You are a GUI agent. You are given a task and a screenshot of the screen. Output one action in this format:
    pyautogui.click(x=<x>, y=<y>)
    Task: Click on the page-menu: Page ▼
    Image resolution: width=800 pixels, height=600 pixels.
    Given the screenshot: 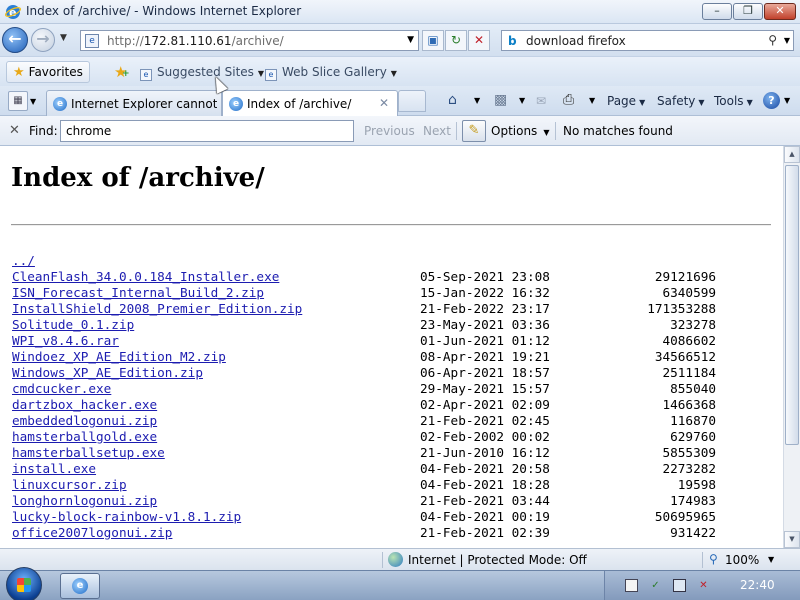 What is the action you would take?
    pyautogui.click(x=626, y=101)
    